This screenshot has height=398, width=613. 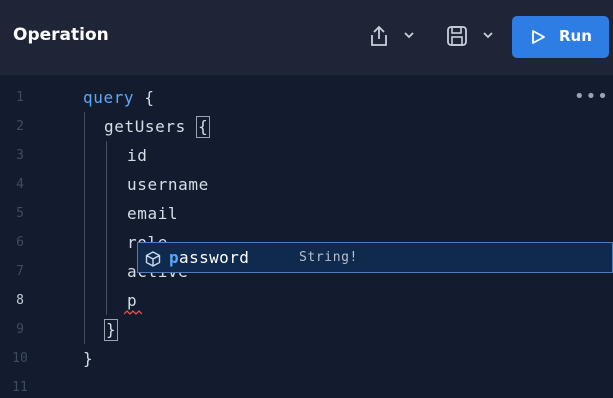 What do you see at coordinates (153, 213) in the screenshot?
I see `code-line: email` at bounding box center [153, 213].